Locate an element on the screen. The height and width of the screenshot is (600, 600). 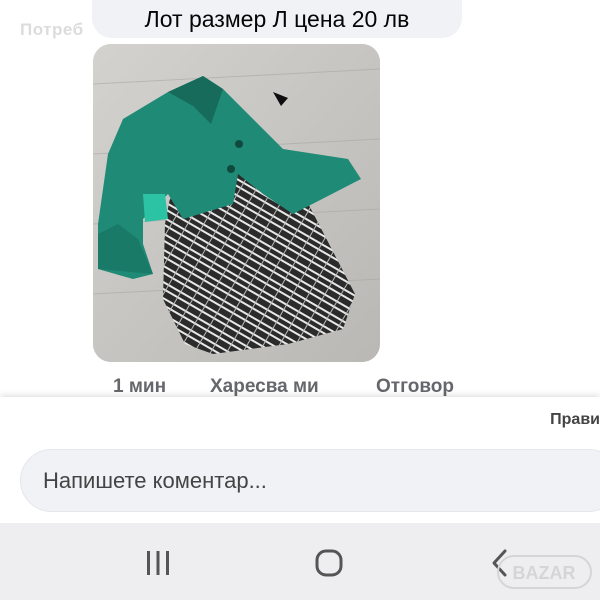
recents-button is located at coordinates (158, 563).